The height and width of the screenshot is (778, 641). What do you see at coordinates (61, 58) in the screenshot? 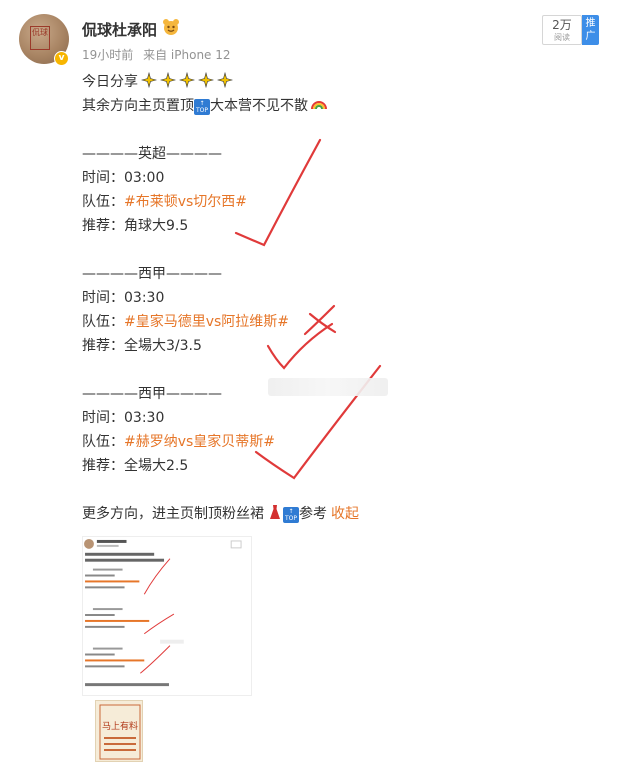
I see `verified-icon: v` at bounding box center [61, 58].